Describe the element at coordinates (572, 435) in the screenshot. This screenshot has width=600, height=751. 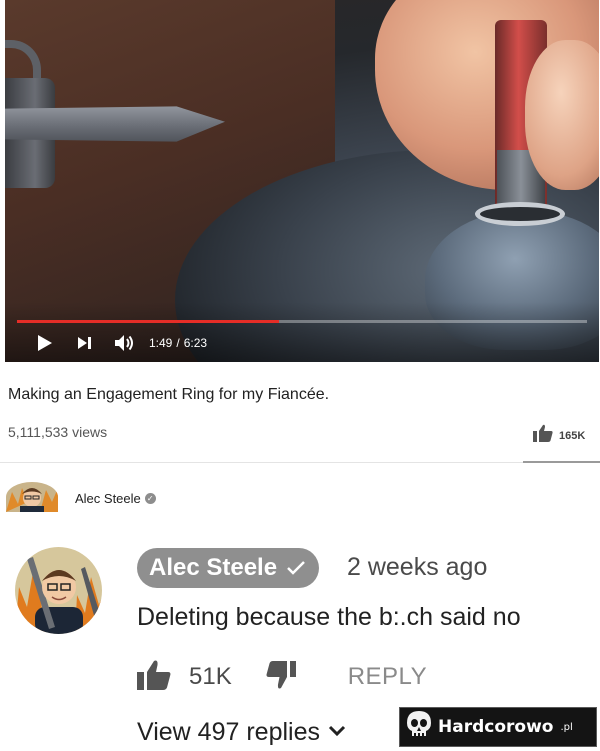
I see `video-like-count: 165K` at that location.